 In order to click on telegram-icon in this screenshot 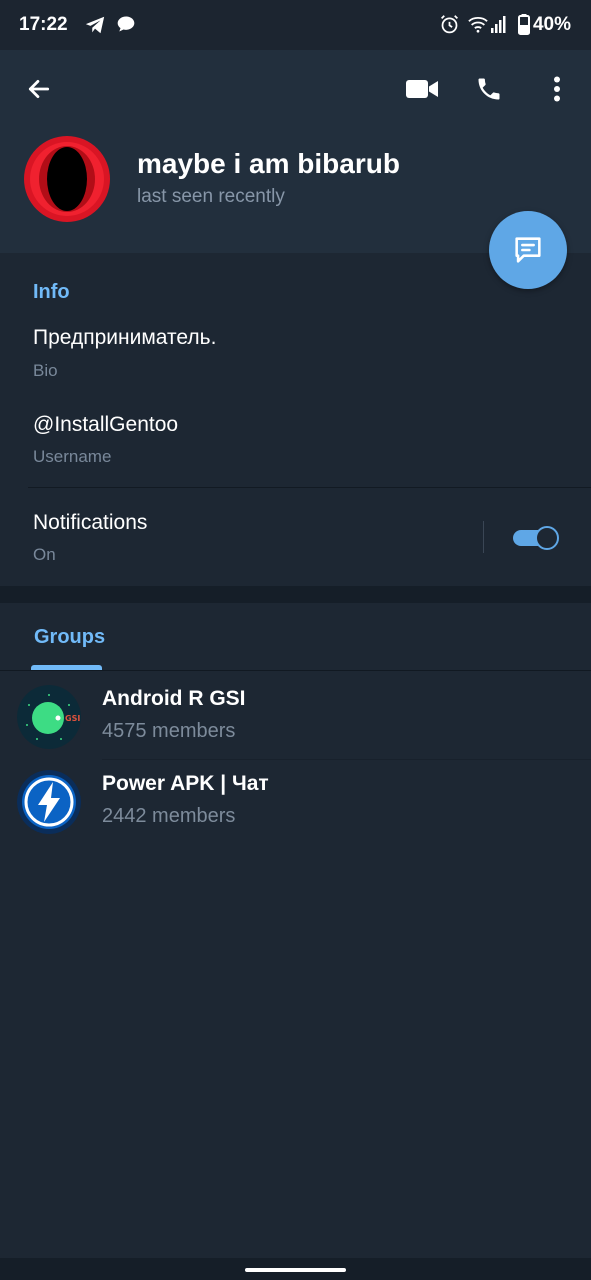, I will do `click(95, 27)`.